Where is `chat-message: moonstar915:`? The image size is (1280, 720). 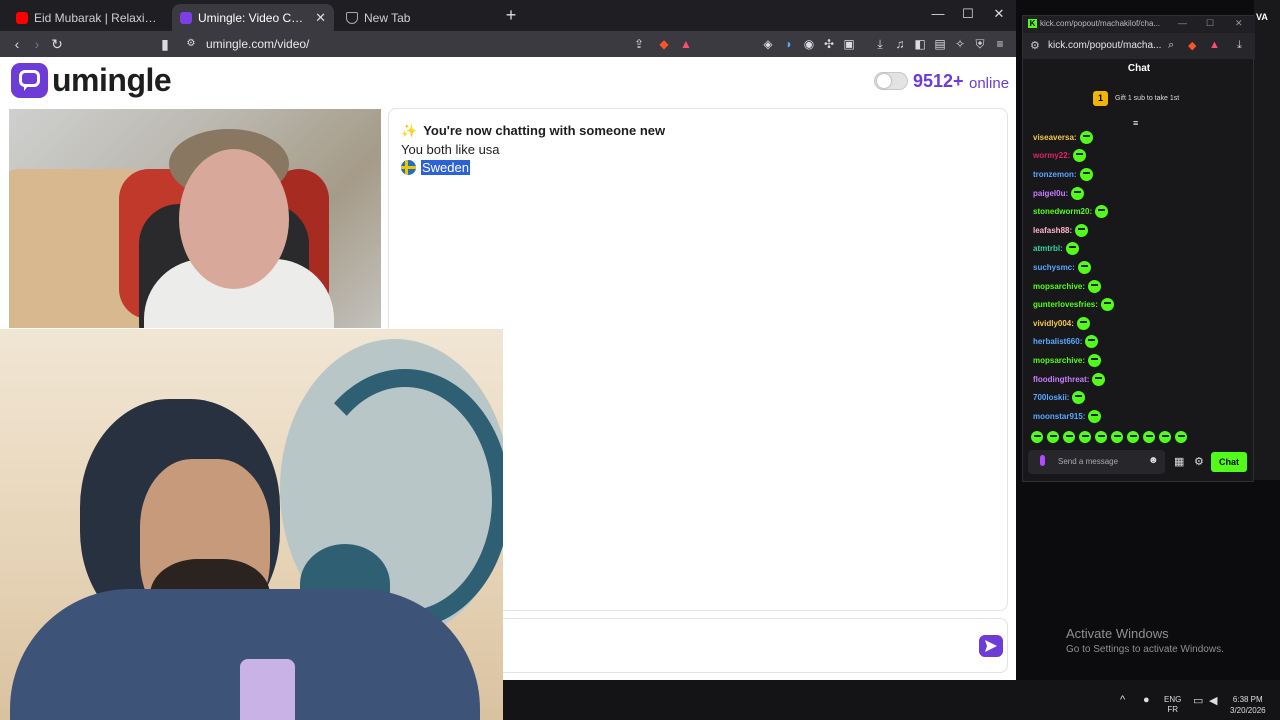 chat-message: moonstar915: is located at coordinates (1140, 416).